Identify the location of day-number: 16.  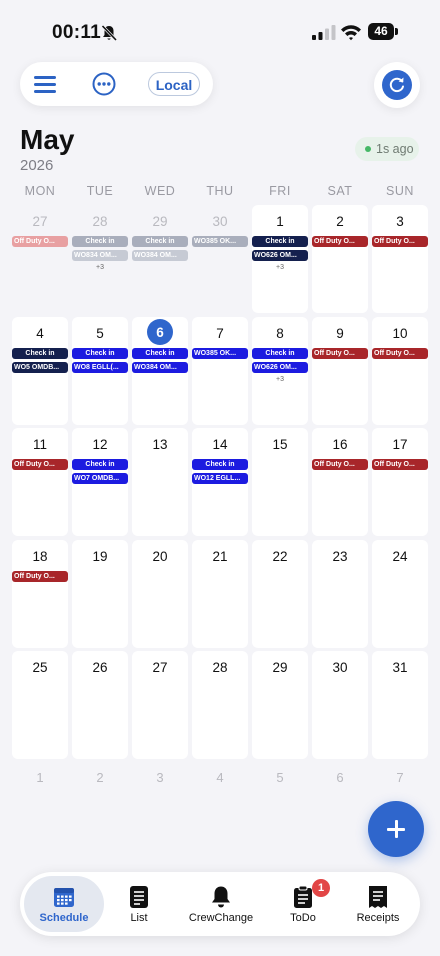
(340, 444).